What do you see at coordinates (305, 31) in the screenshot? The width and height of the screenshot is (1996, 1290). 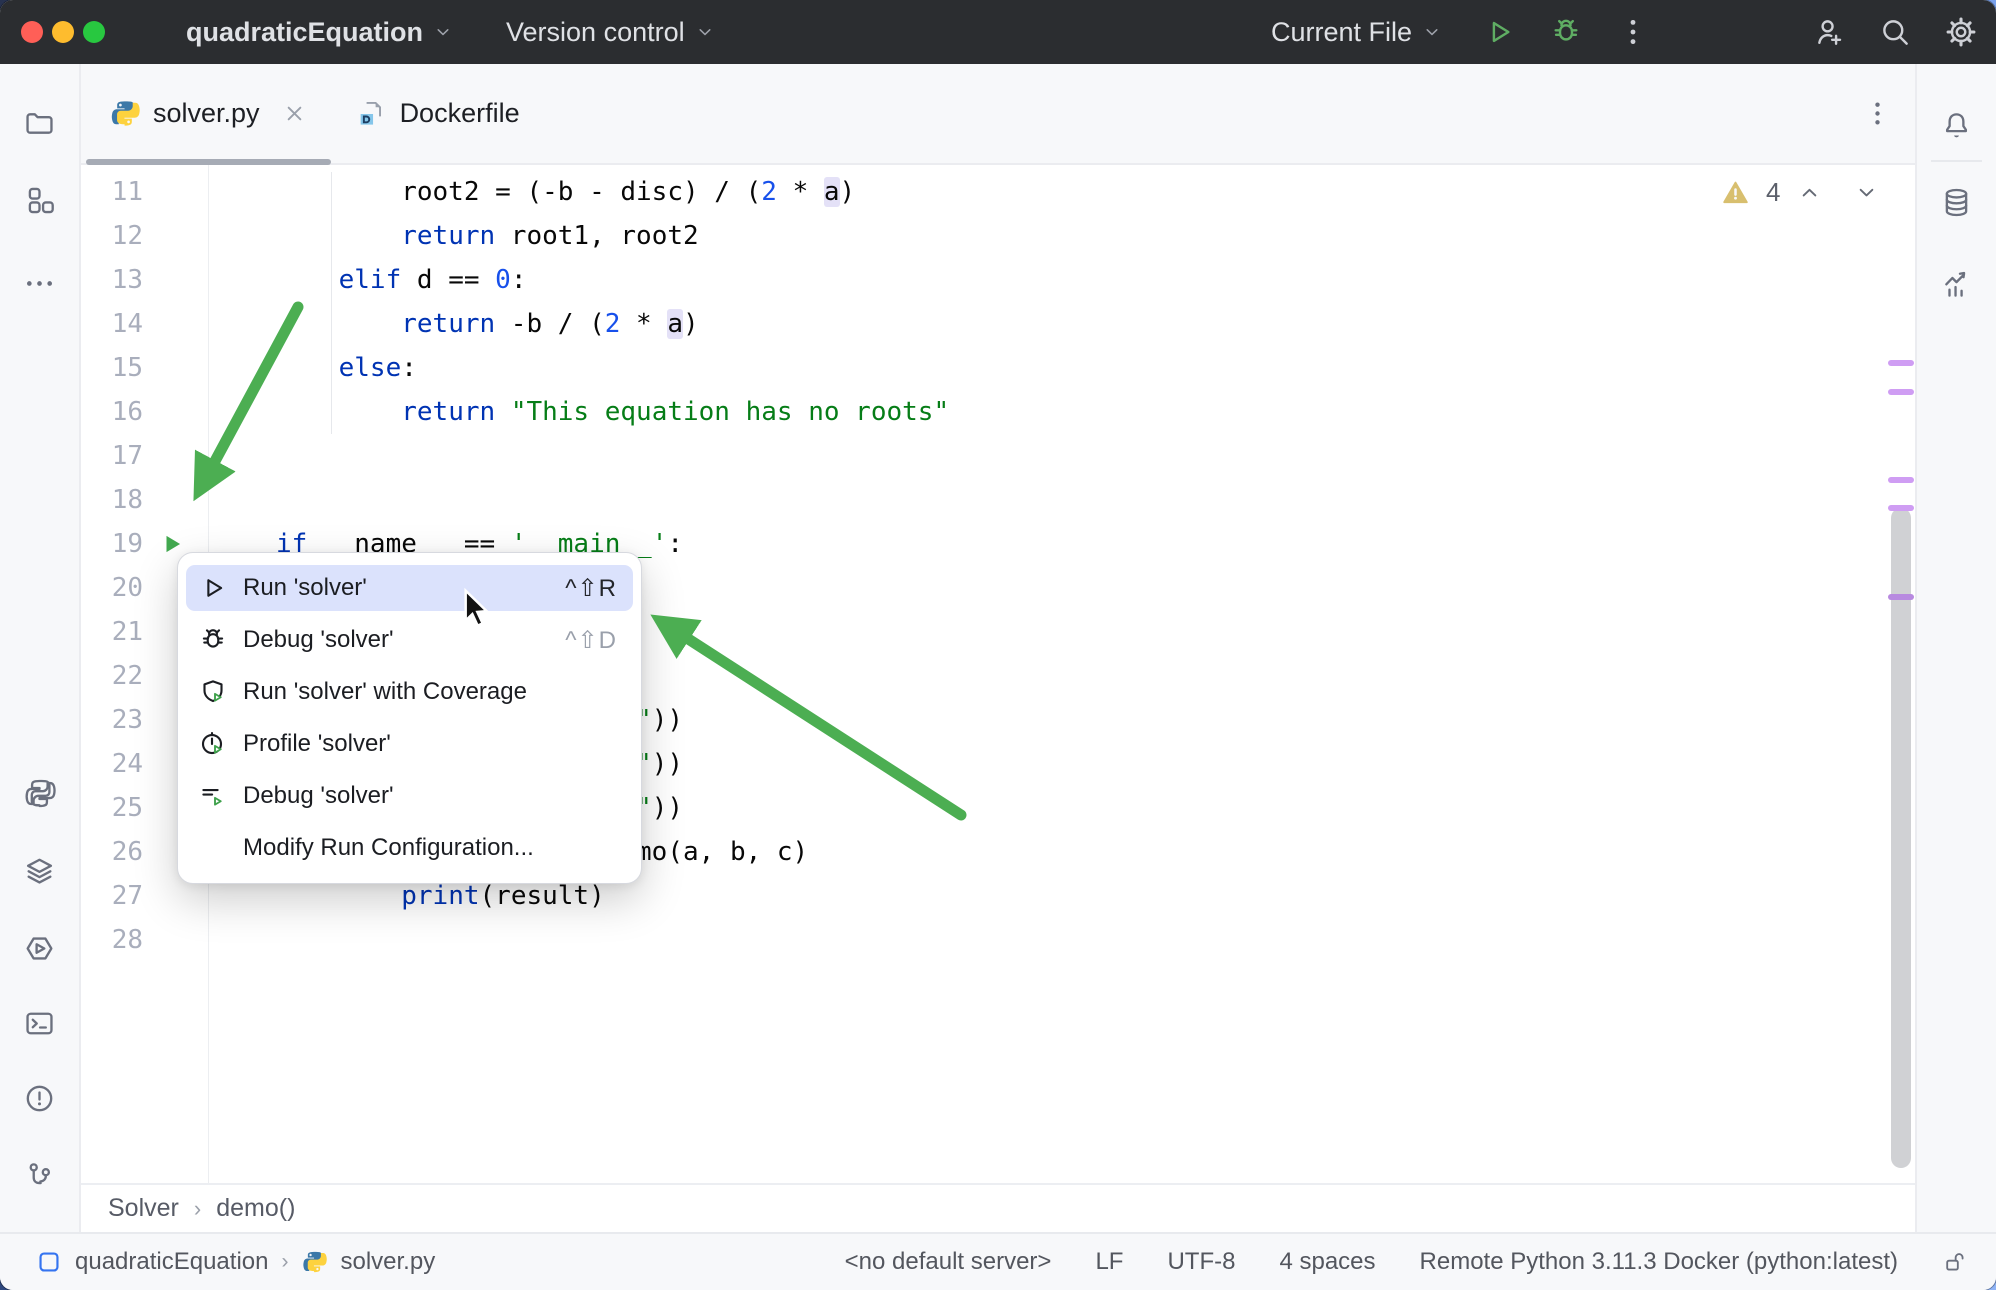 I see `project-name: quadraticEquation` at bounding box center [305, 31].